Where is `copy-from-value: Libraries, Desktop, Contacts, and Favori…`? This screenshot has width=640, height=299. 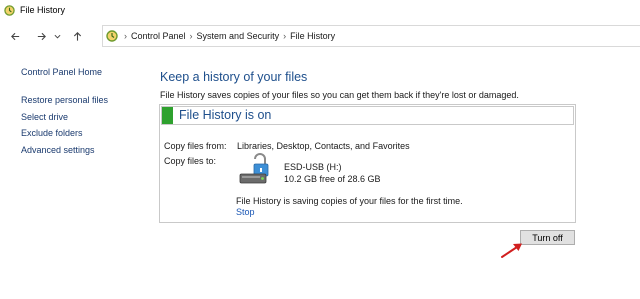 copy-from-value: Libraries, Desktop, Contacts, and Favori… is located at coordinates (323, 146).